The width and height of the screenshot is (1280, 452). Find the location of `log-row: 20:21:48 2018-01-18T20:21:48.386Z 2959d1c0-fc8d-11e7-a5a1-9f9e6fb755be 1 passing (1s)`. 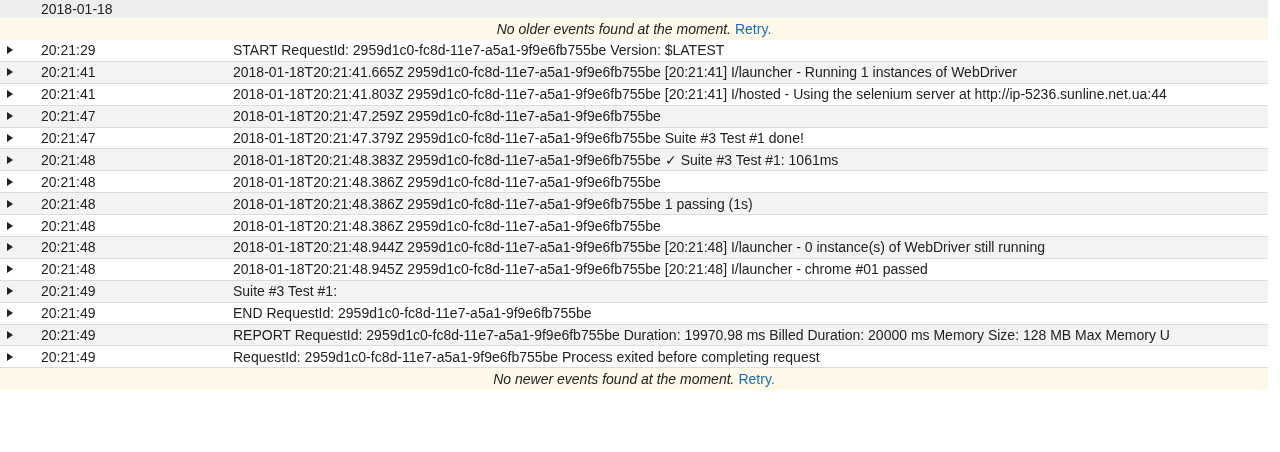

log-row: 20:21:48 2018-01-18T20:21:48.386Z 2959d1c0-fc8d-11e7-a5a1-9f9e6fb755be 1 passing (1s) is located at coordinates (634, 204).